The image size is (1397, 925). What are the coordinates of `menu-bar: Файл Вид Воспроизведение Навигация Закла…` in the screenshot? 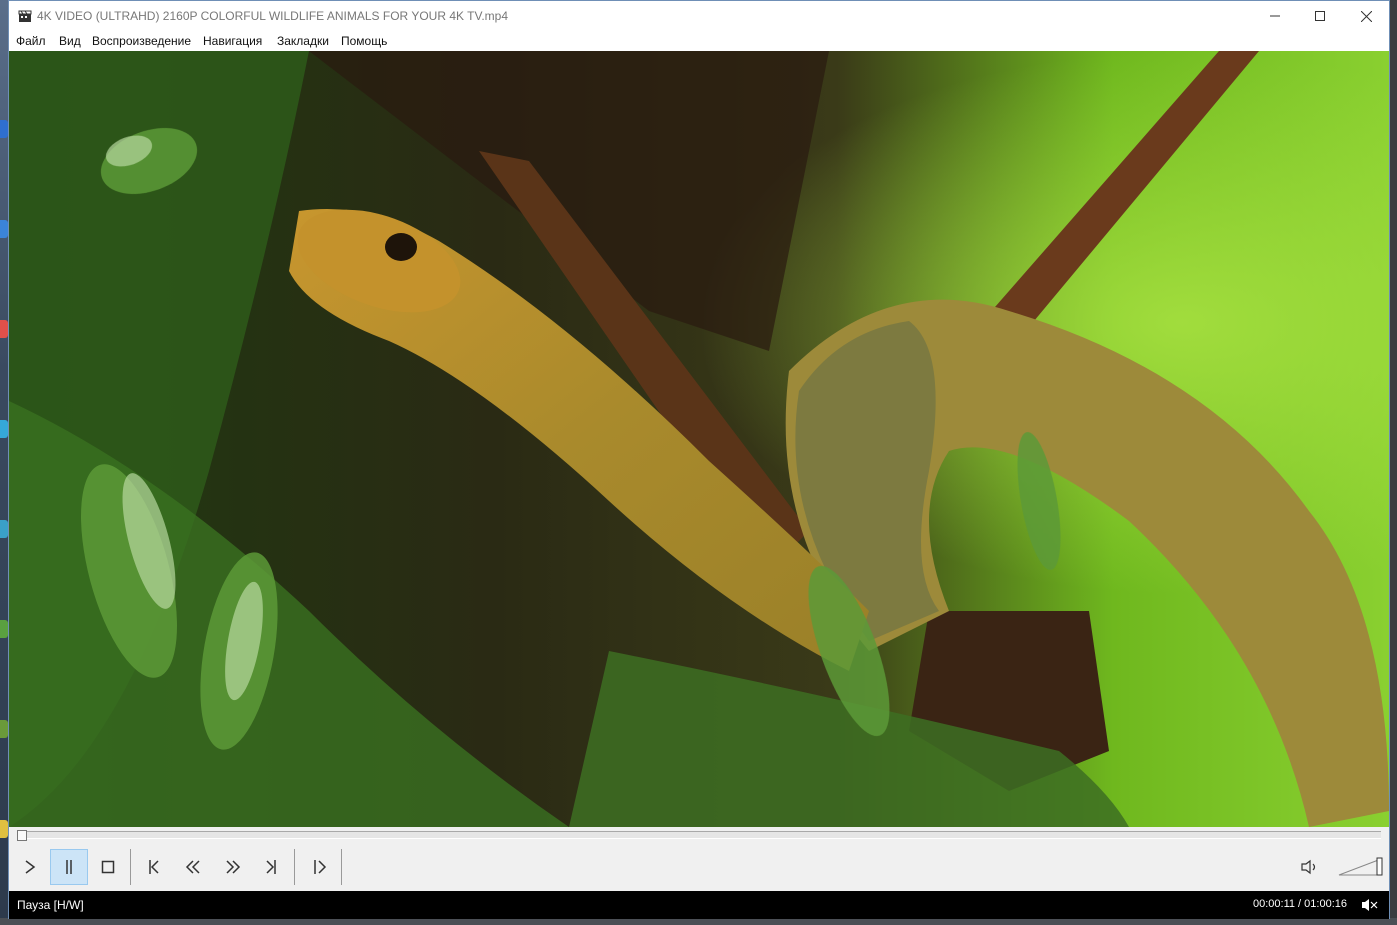 It's located at (699, 41).